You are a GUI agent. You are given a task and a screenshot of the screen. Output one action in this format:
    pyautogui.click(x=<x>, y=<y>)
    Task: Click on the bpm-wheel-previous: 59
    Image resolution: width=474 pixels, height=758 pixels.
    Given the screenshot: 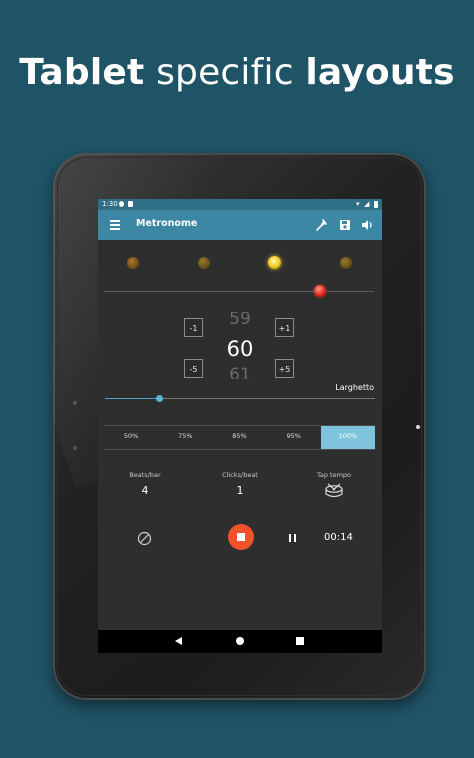 What is the action you would take?
    pyautogui.click(x=240, y=319)
    